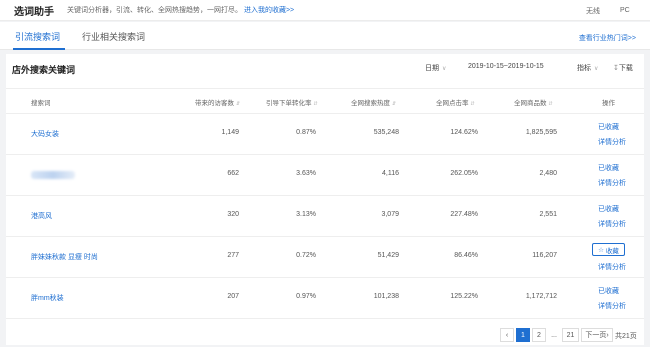 The image size is (650, 347). I want to click on items-value: 1,172,712, so click(541, 296).